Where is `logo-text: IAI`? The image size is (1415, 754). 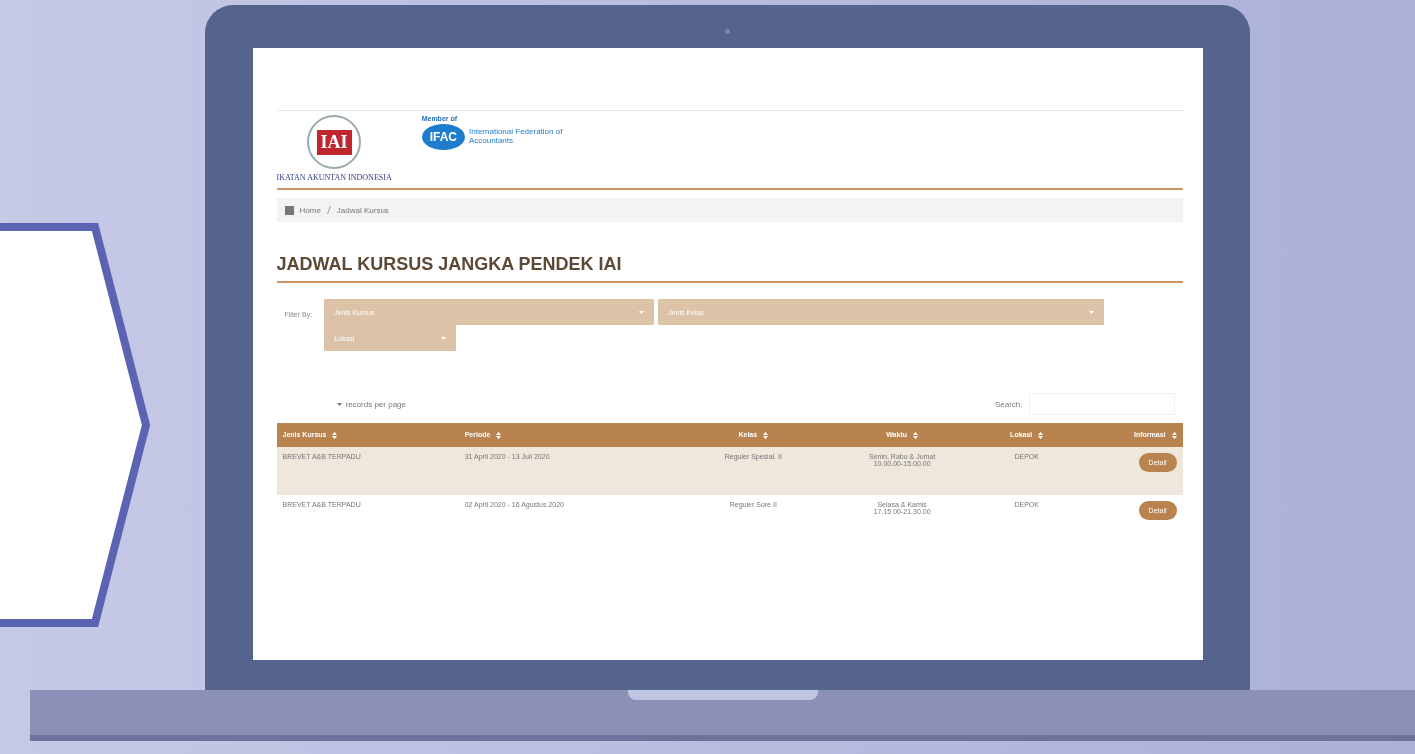 logo-text: IAI is located at coordinates (334, 142).